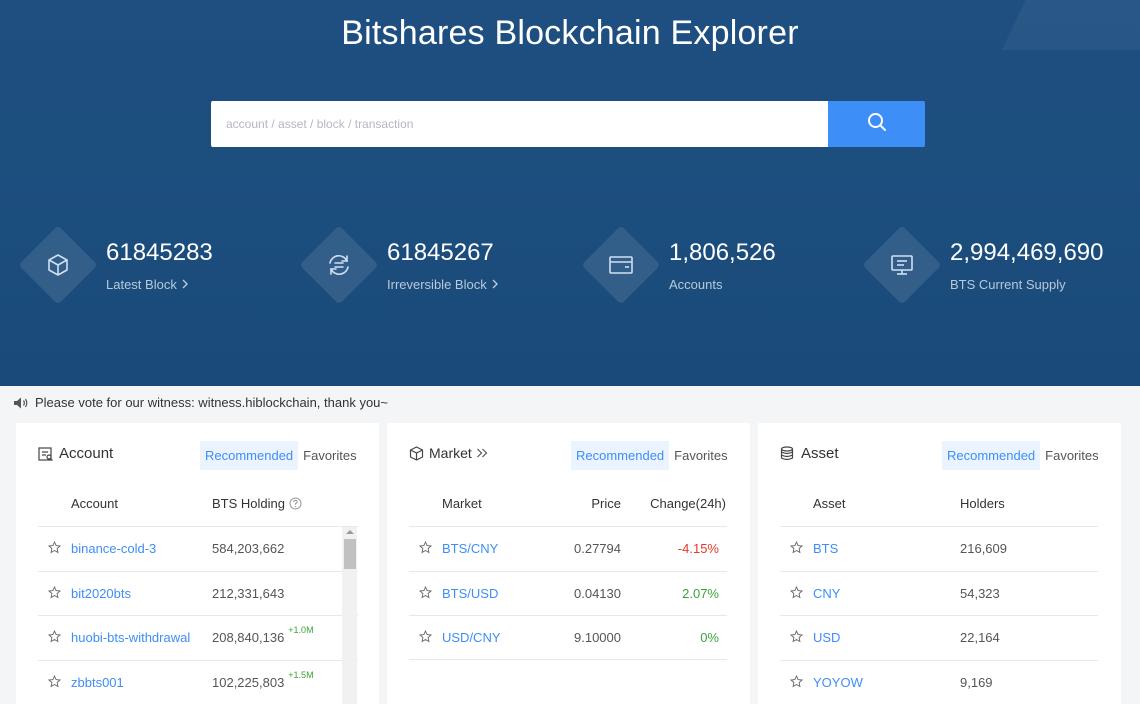 This screenshot has height=704, width=1140. Describe the element at coordinates (329, 455) in the screenshot. I see `tab-account-favorites: Favorites` at that location.